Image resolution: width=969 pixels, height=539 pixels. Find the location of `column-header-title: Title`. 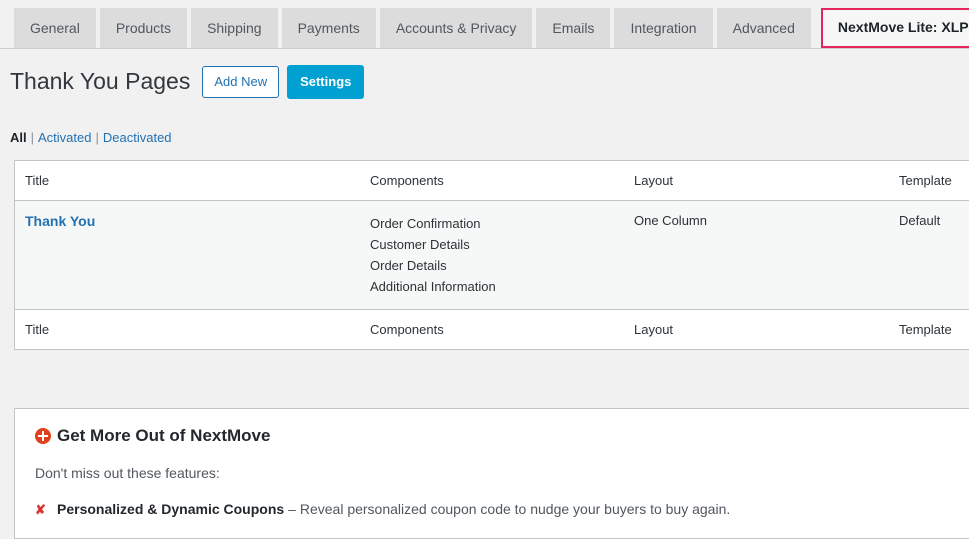

column-header-title: Title is located at coordinates (188, 181).